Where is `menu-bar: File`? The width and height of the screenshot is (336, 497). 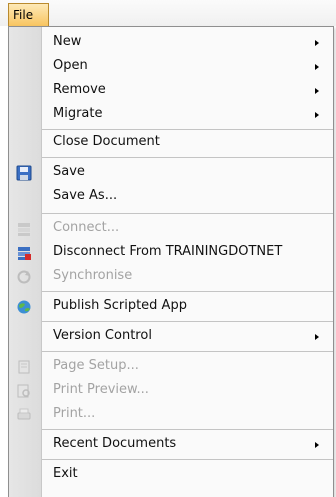
menu-bar: File is located at coordinates (168, 13).